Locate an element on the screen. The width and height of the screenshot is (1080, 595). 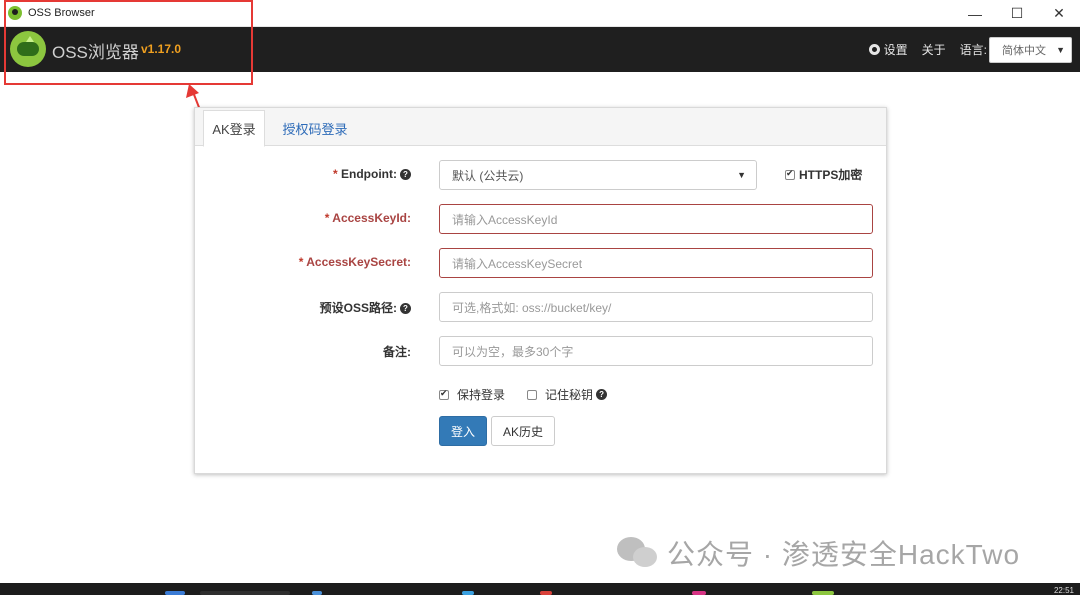
maximize-button: ☐ is located at coordinates (1017, 13).